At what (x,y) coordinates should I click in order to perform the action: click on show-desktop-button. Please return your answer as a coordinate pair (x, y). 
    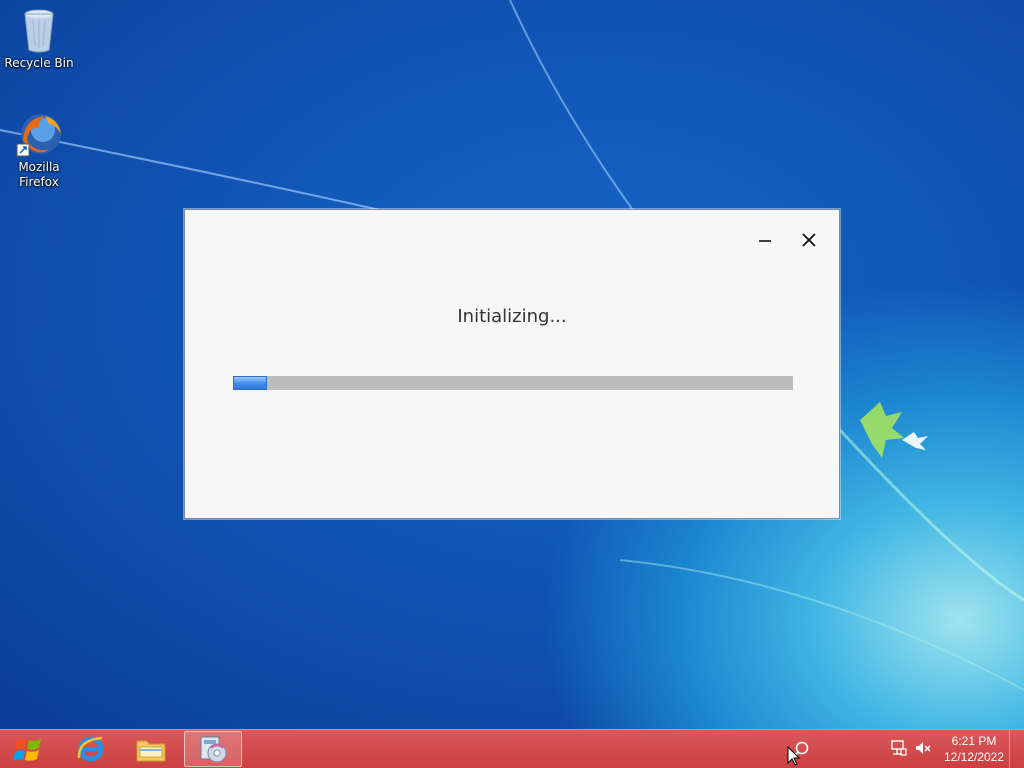
    Looking at the image, I should click on (1016, 749).